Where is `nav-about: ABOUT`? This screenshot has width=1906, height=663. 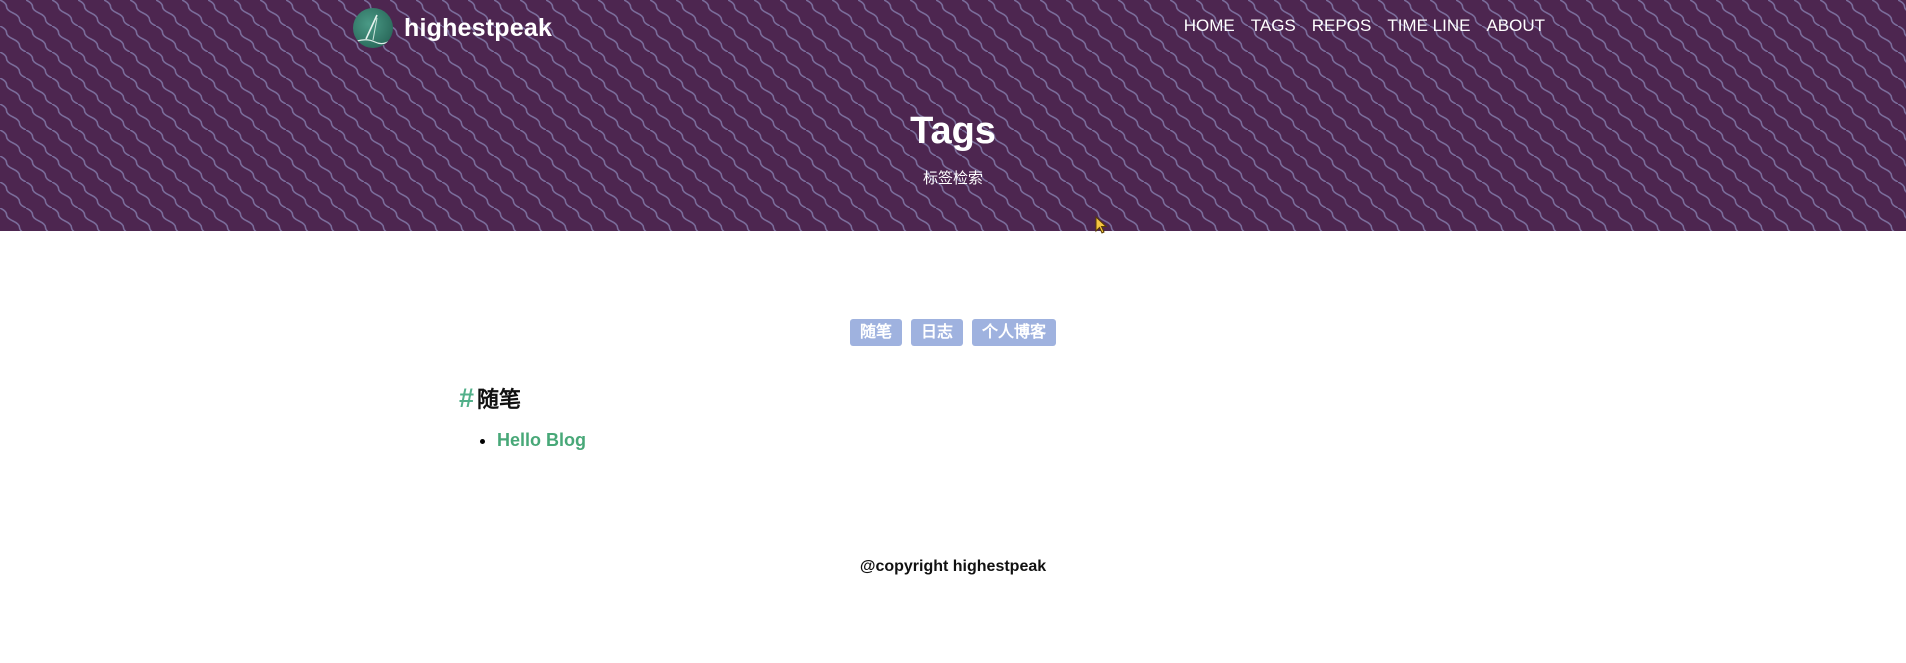
nav-about: ABOUT is located at coordinates (1515, 26).